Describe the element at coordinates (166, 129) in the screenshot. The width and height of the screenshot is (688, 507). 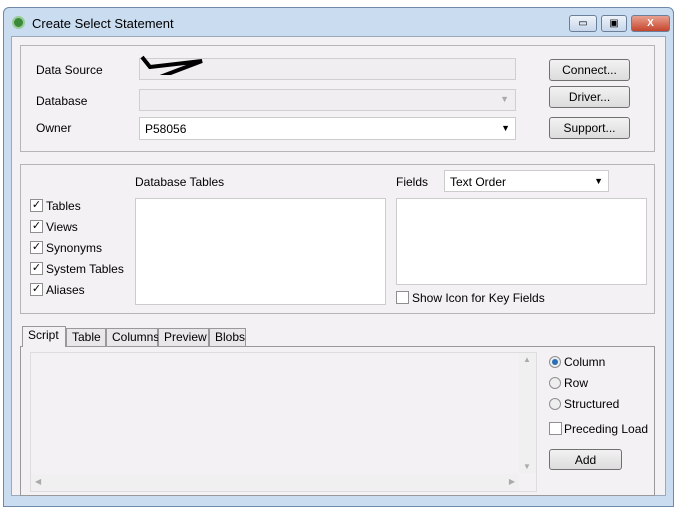
I see `owner-value: P58056` at that location.